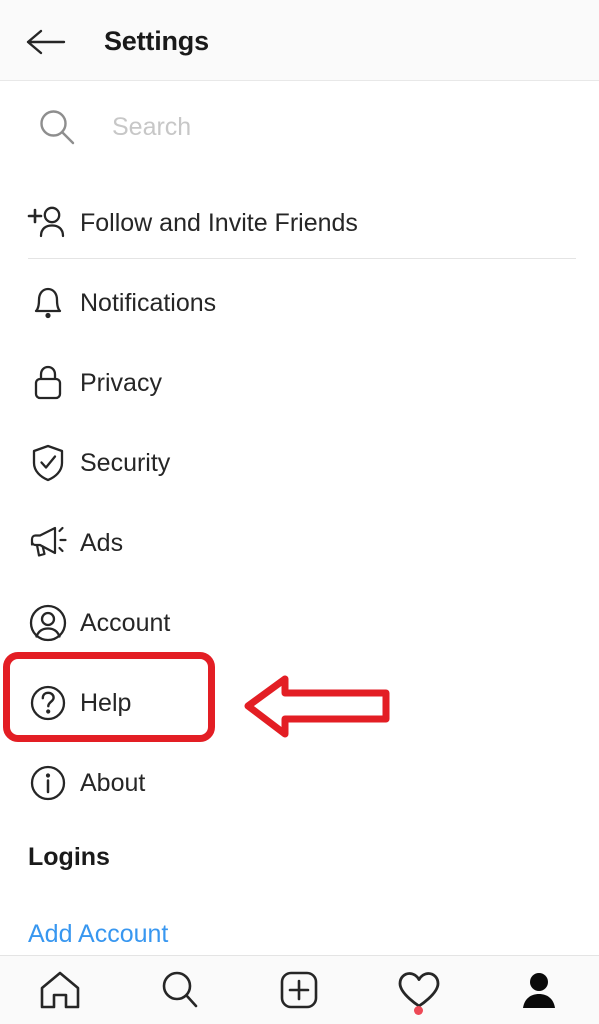  I want to click on menu-item-notifications: Notifications, so click(299, 303).